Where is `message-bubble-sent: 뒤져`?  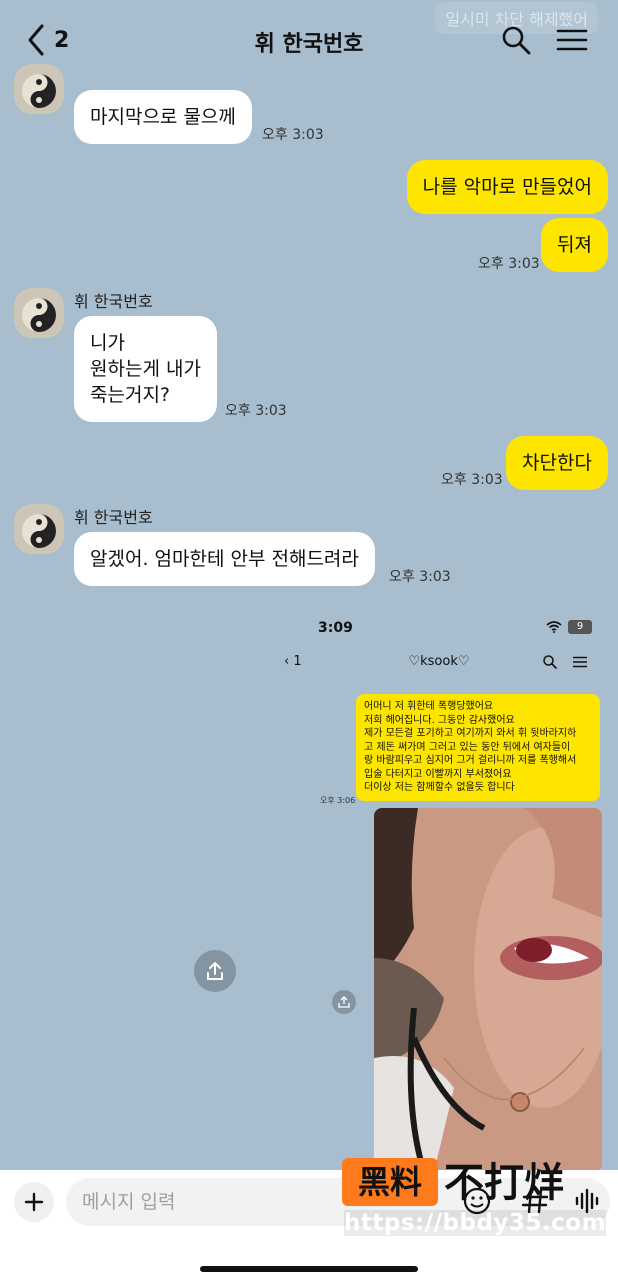
message-bubble-sent: 뒤져 is located at coordinates (574, 245).